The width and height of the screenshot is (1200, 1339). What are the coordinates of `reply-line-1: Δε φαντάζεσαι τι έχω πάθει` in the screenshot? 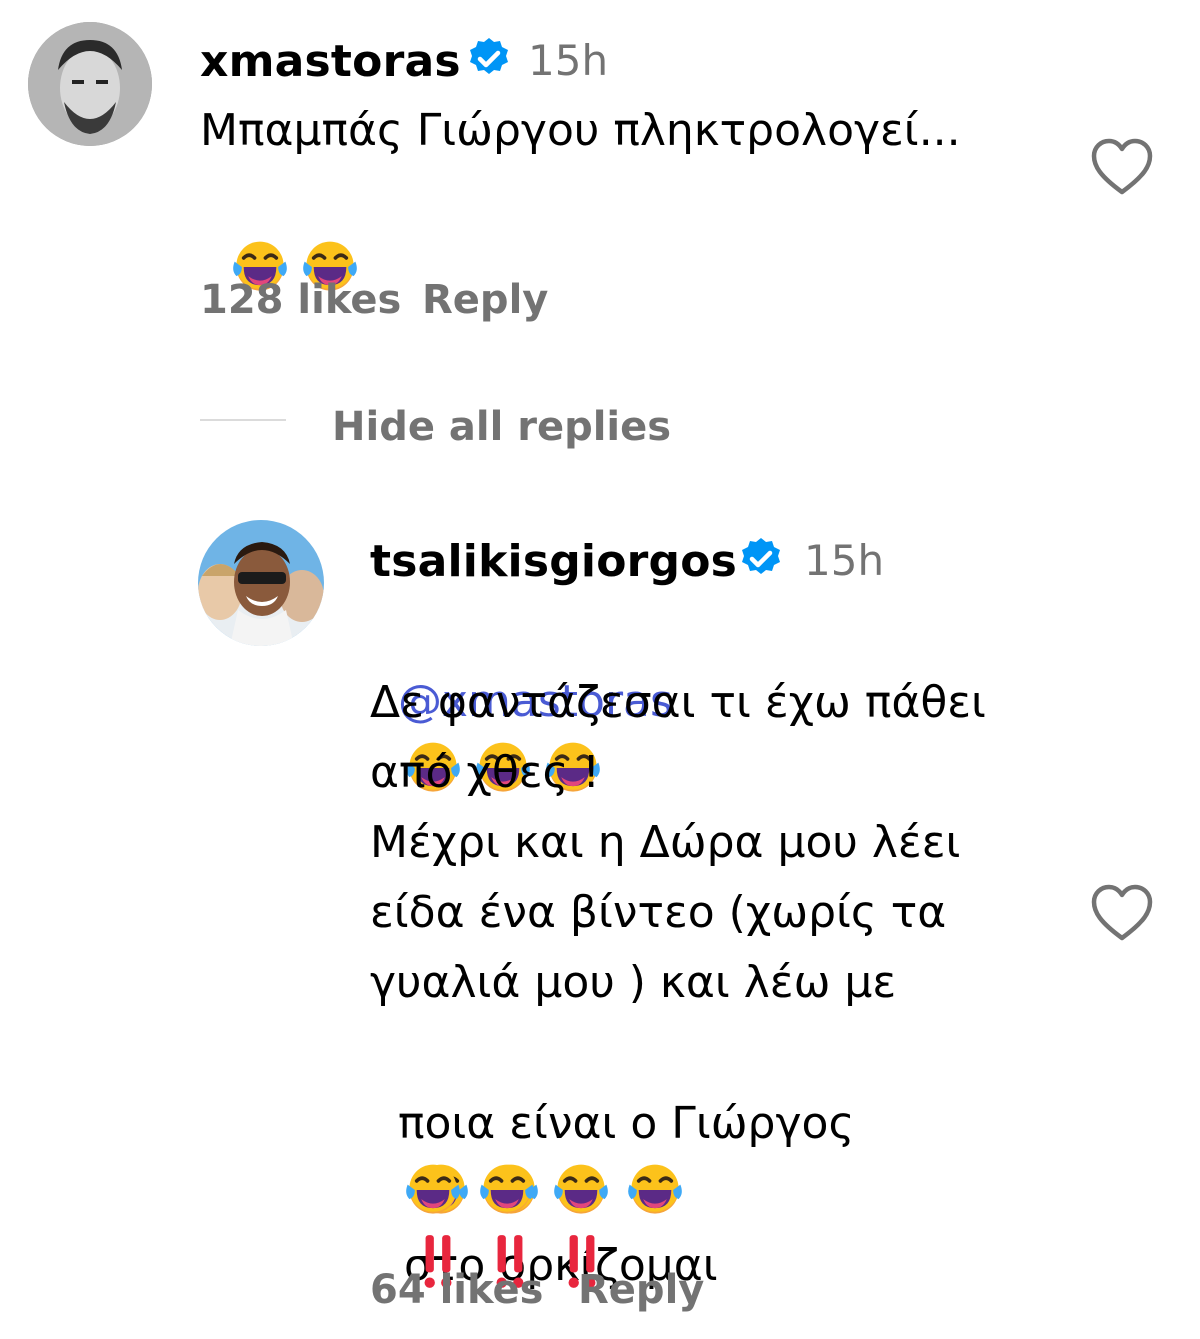 It's located at (678, 702).